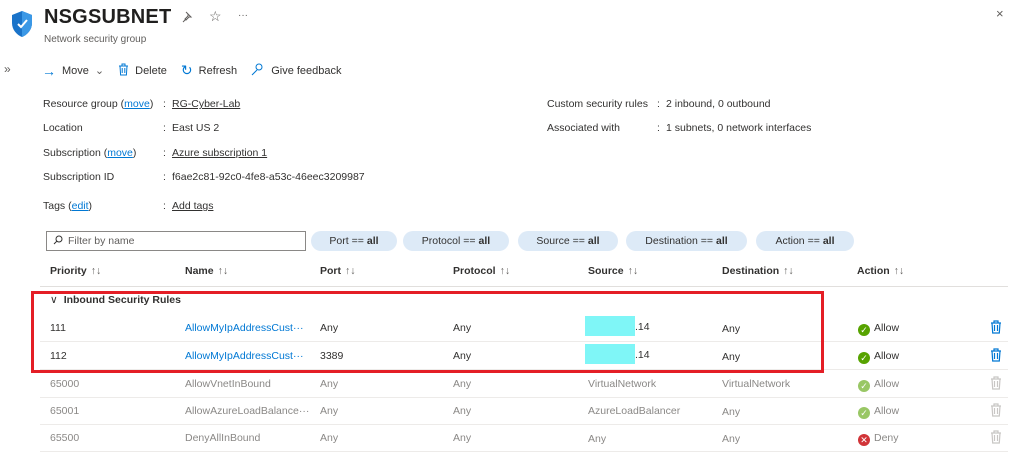 The width and height of the screenshot is (1010, 452). What do you see at coordinates (142, 71) in the screenshot?
I see `delete-button: Delete` at bounding box center [142, 71].